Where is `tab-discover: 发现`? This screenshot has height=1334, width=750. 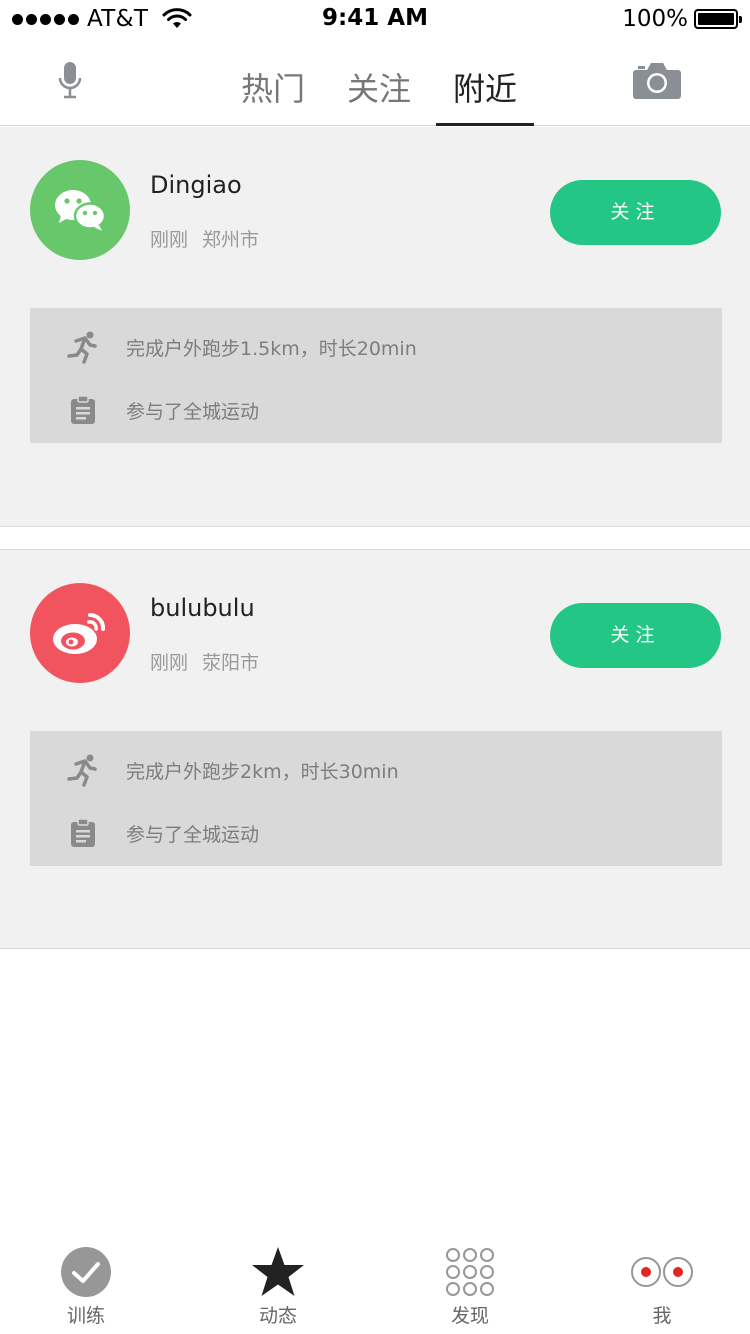
tab-discover: 发现 is located at coordinates (470, 1287).